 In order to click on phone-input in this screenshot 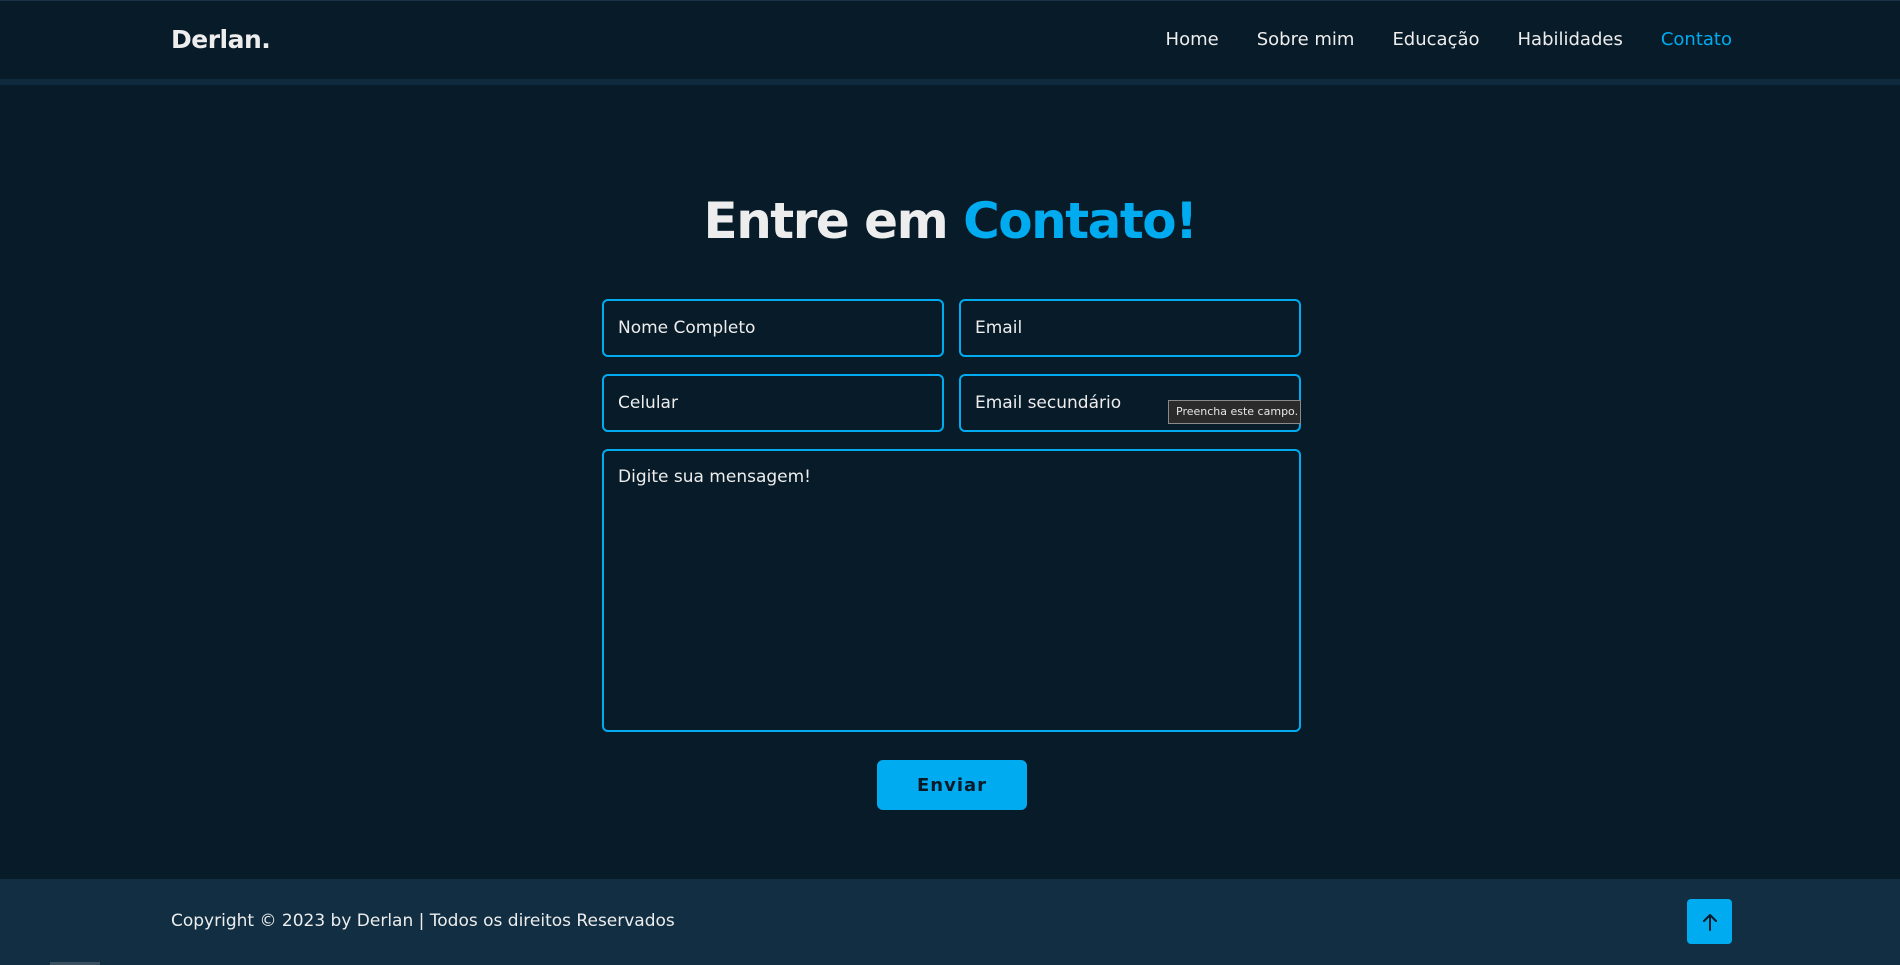, I will do `click(773, 403)`.